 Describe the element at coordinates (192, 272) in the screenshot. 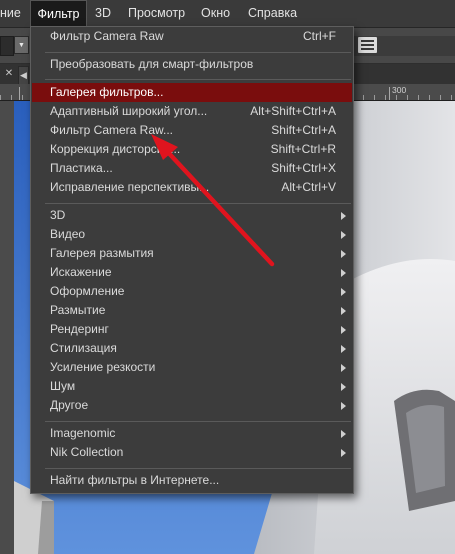

I see `submenu-distort: Искажение` at that location.